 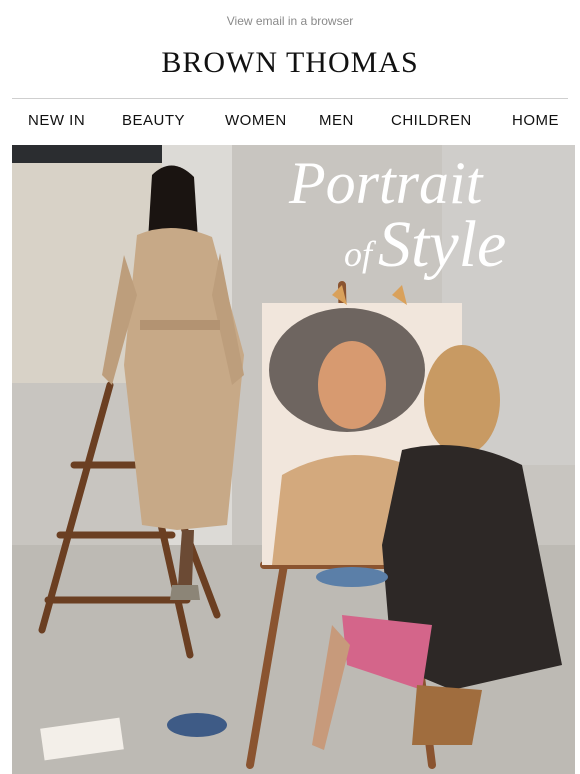 I want to click on nav-item-women: WOMEN, so click(x=256, y=120).